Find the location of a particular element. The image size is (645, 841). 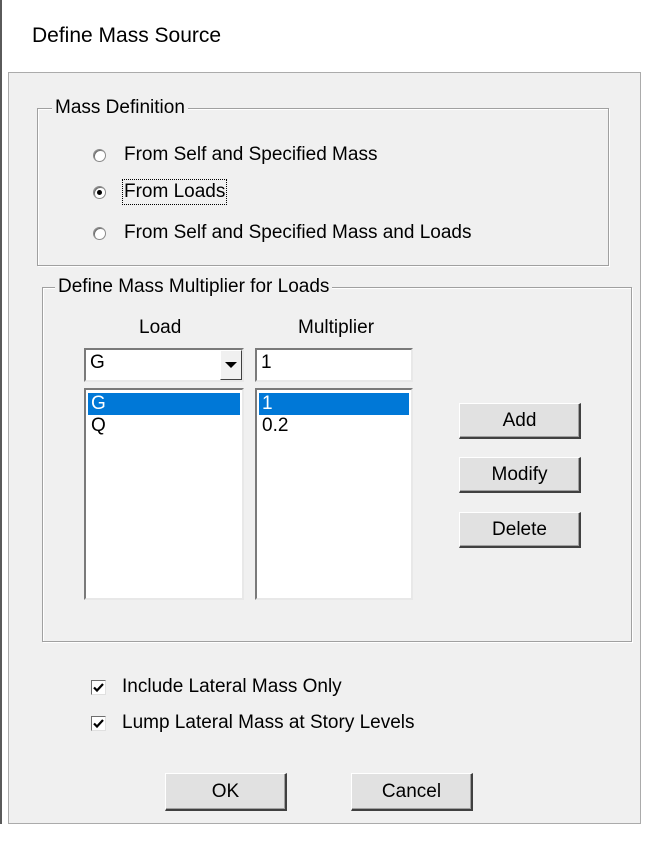

ok-button: OK is located at coordinates (226, 792).